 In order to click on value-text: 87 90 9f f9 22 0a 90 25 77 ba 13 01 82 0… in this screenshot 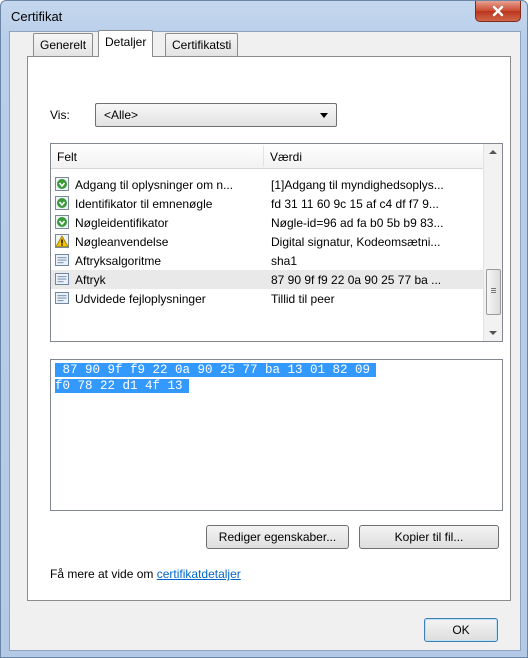, I will do `click(216, 378)`.